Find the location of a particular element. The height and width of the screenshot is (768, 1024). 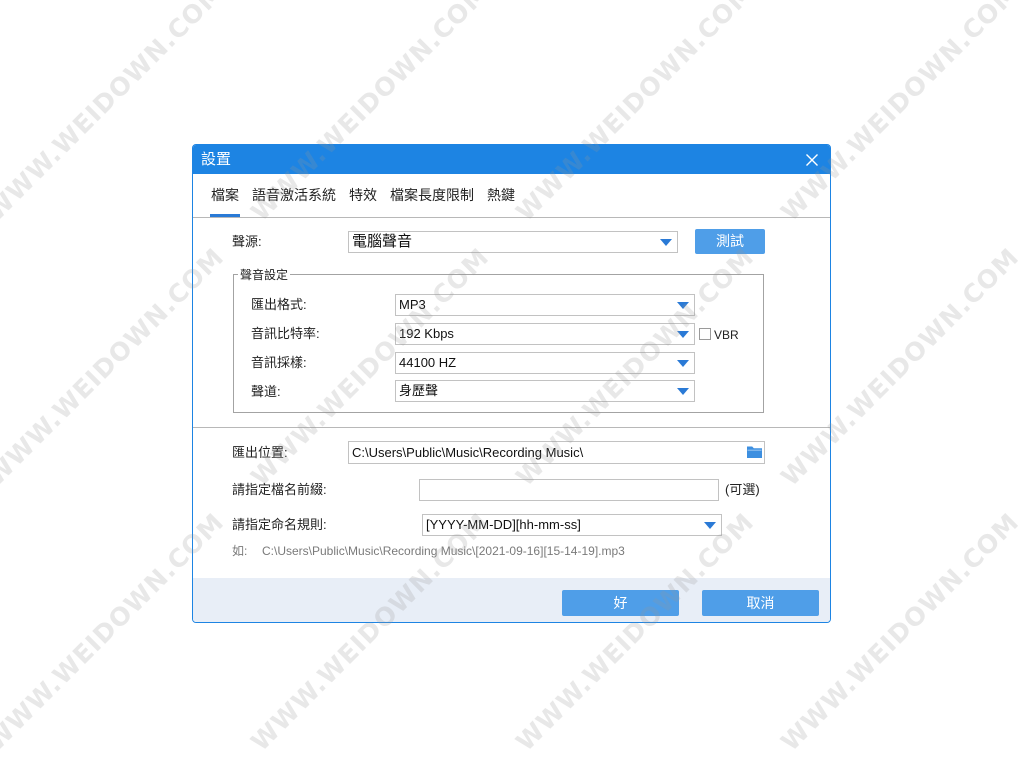

output-location-input is located at coordinates (556, 452).